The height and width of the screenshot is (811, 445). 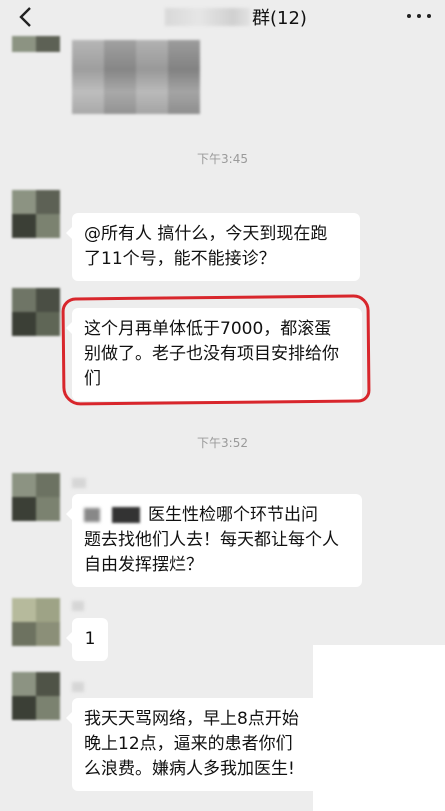 What do you see at coordinates (206, 234) in the screenshot?
I see `message-line: @所有人 搞什么，今天到现在跑` at bounding box center [206, 234].